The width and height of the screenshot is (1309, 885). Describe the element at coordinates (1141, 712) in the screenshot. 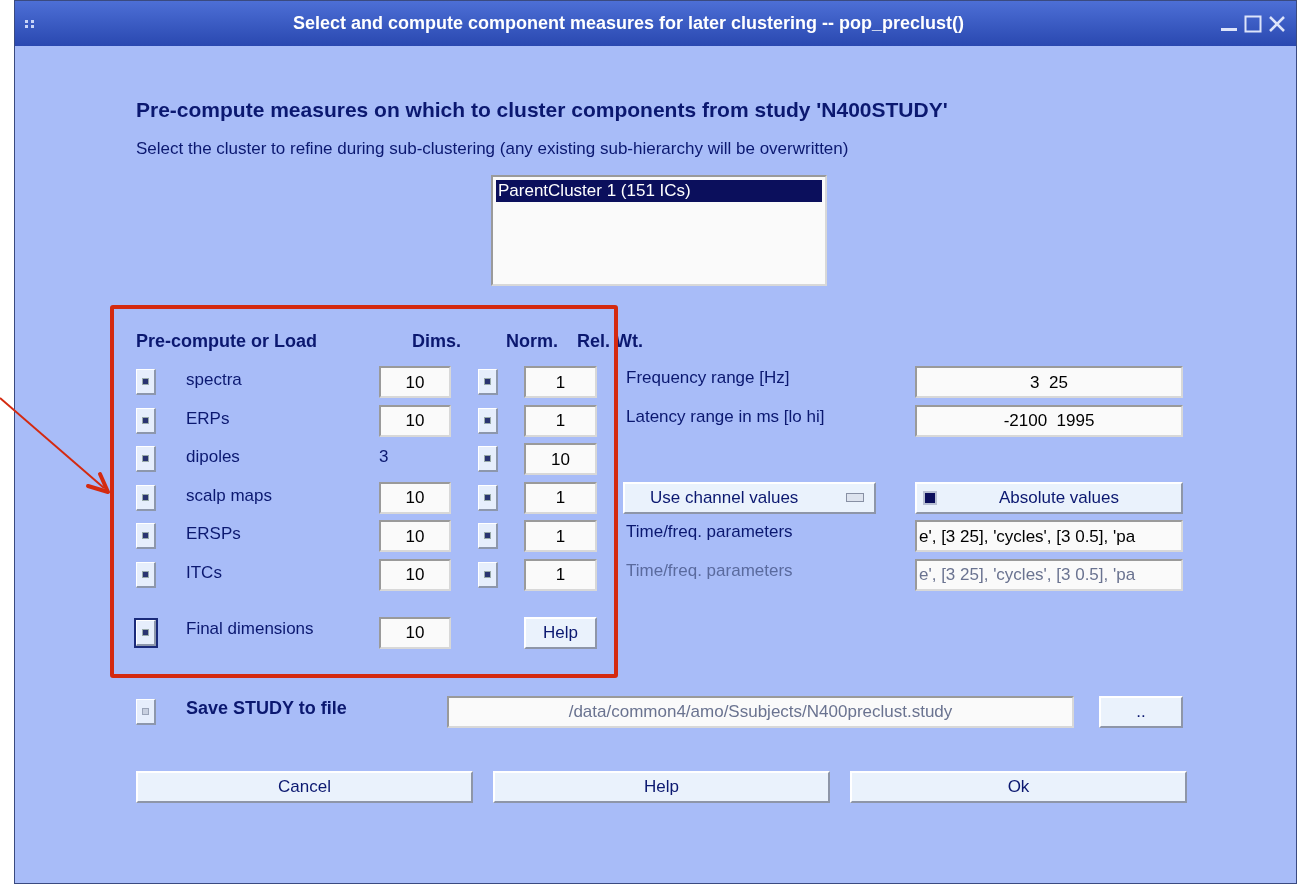

I see `browse-button: ..` at that location.